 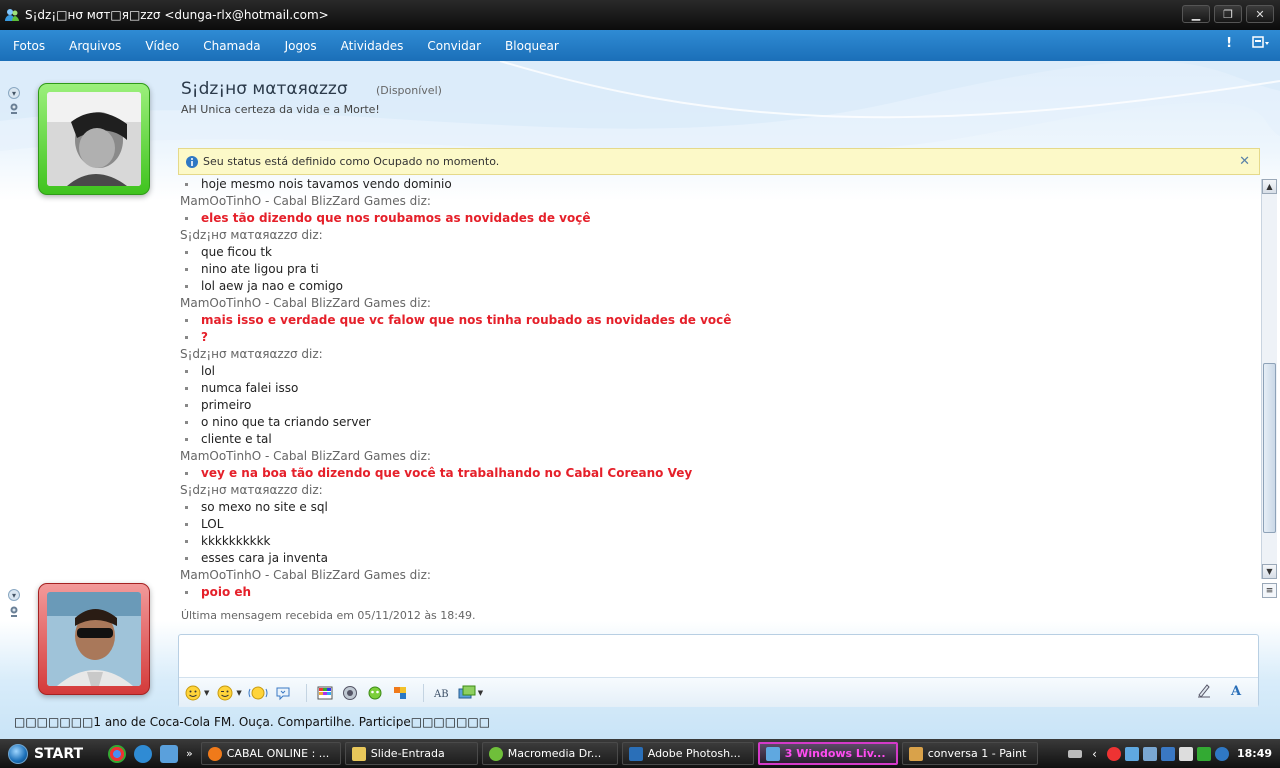 I want to click on chrome-icon, so click(x=117, y=753).